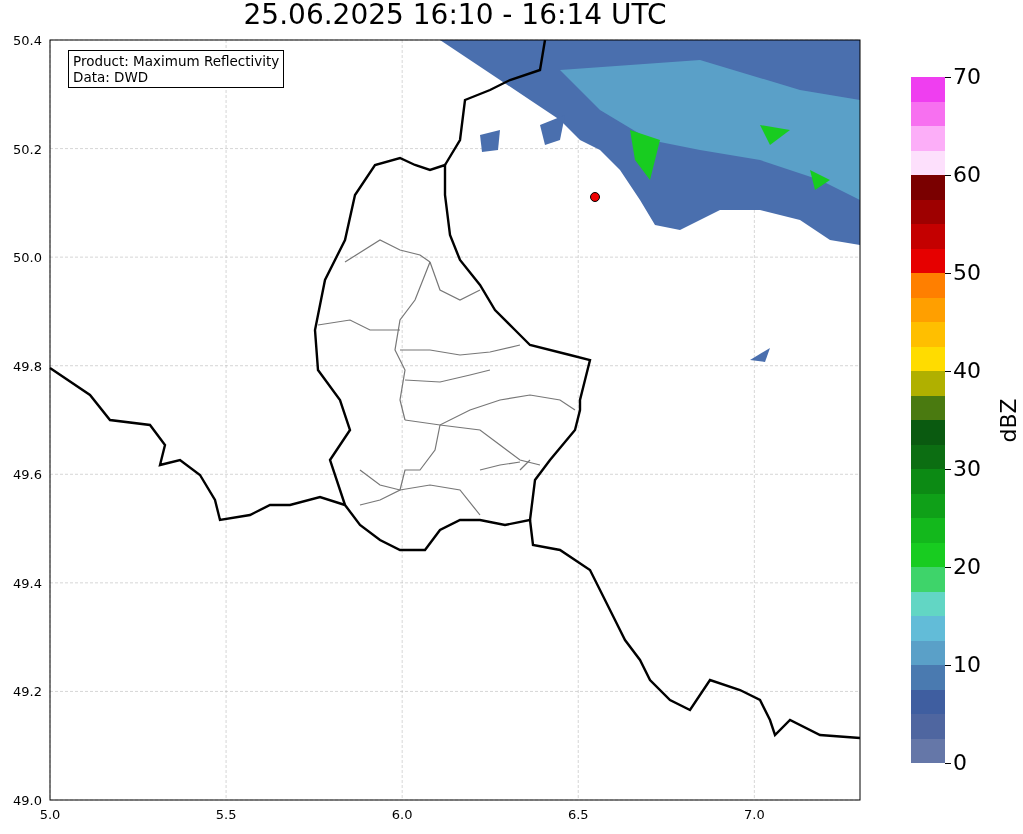 This screenshot has height=834, width=1023. I want to click on colorbar-tick-label: 40, so click(967, 371).